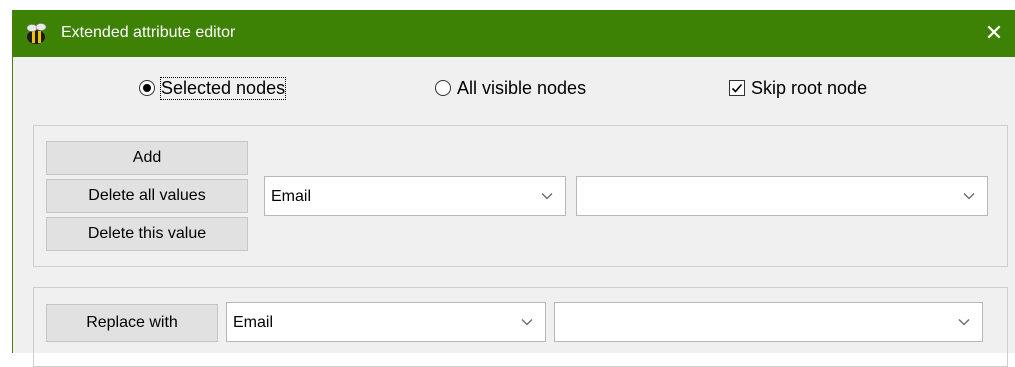 The height and width of the screenshot is (367, 1015). What do you see at coordinates (253, 322) in the screenshot?
I see `replace-attribute-name-value: Email` at bounding box center [253, 322].